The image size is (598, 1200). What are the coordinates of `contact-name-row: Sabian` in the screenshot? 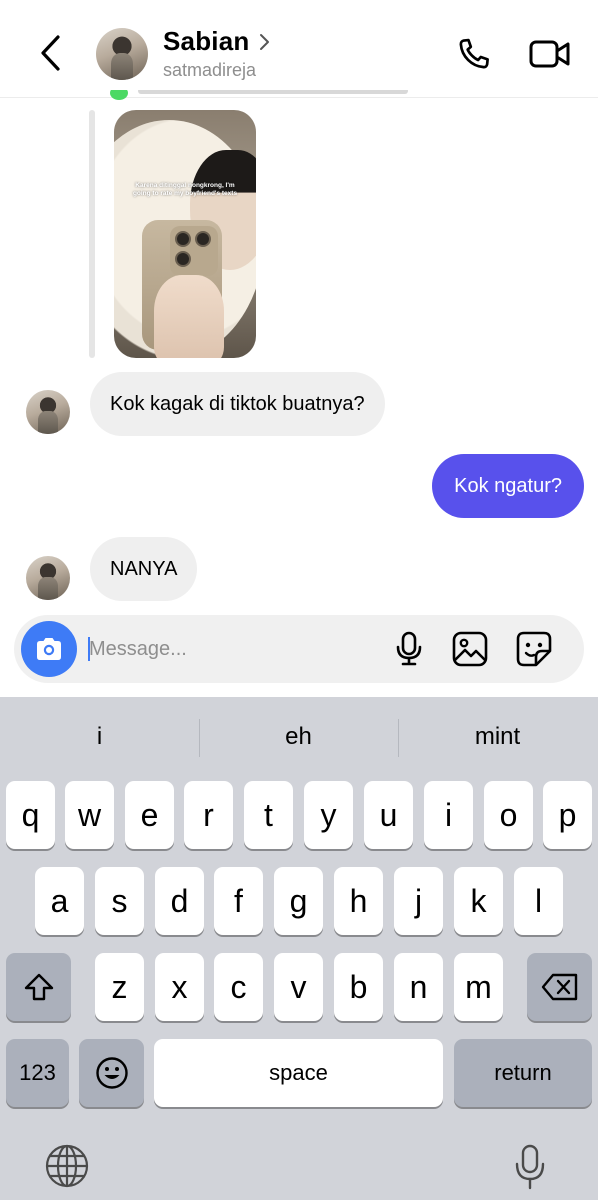 It's located at (218, 41).